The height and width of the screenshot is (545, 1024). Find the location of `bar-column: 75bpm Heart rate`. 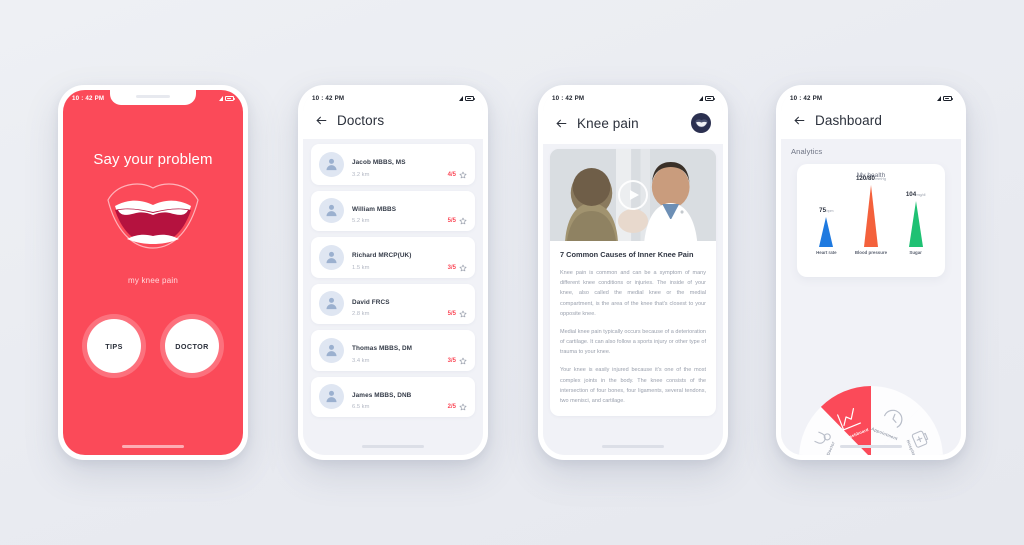

bar-column: 75bpm Heart rate is located at coordinates (826, 231).